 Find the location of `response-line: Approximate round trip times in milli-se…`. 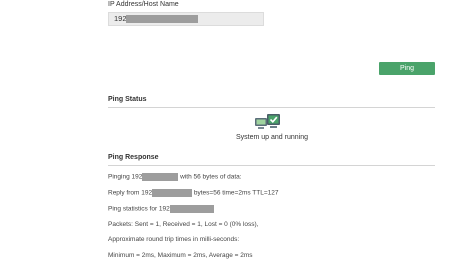

response-line: Approximate round trip times in milli-se… is located at coordinates (174, 239).